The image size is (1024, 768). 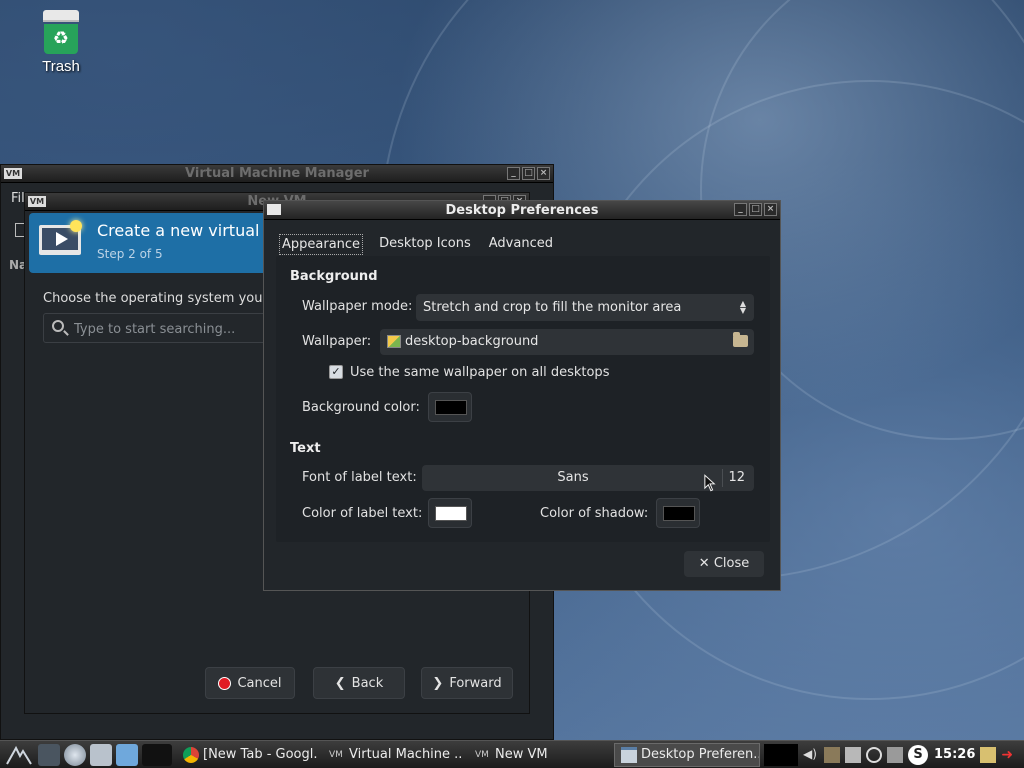 I want to click on start-menu-icon, so click(x=19, y=755).